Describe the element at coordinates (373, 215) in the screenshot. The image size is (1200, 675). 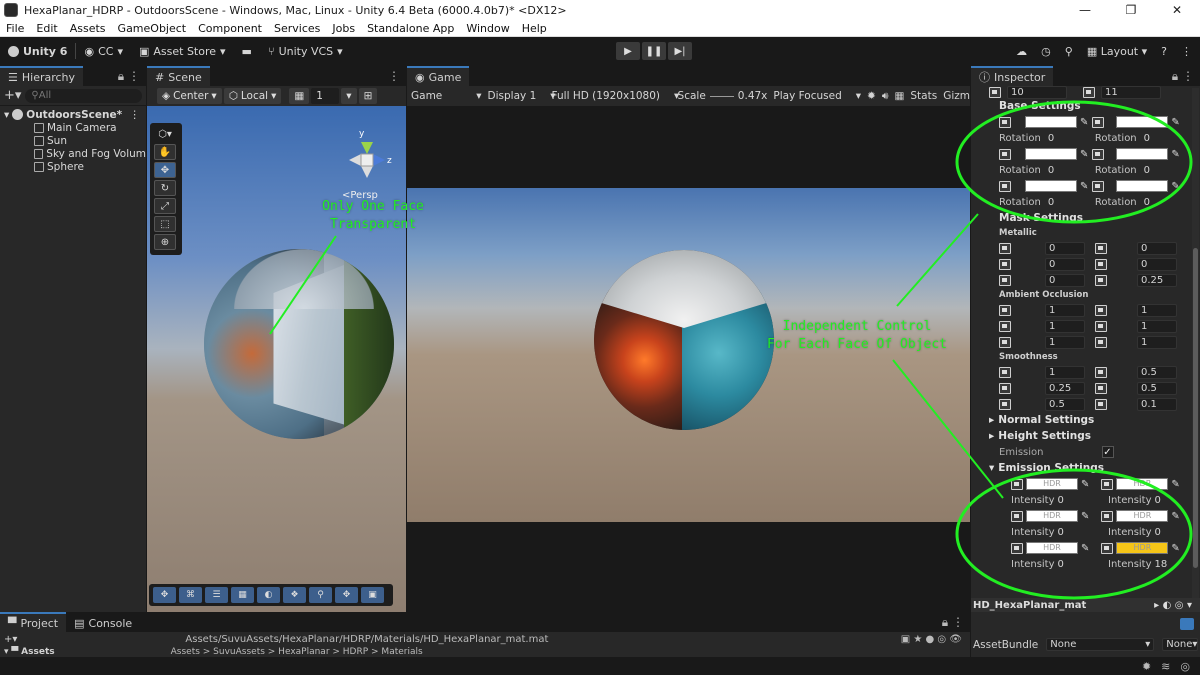
I see `annotation-one-face: Only One Face Transparent` at that location.